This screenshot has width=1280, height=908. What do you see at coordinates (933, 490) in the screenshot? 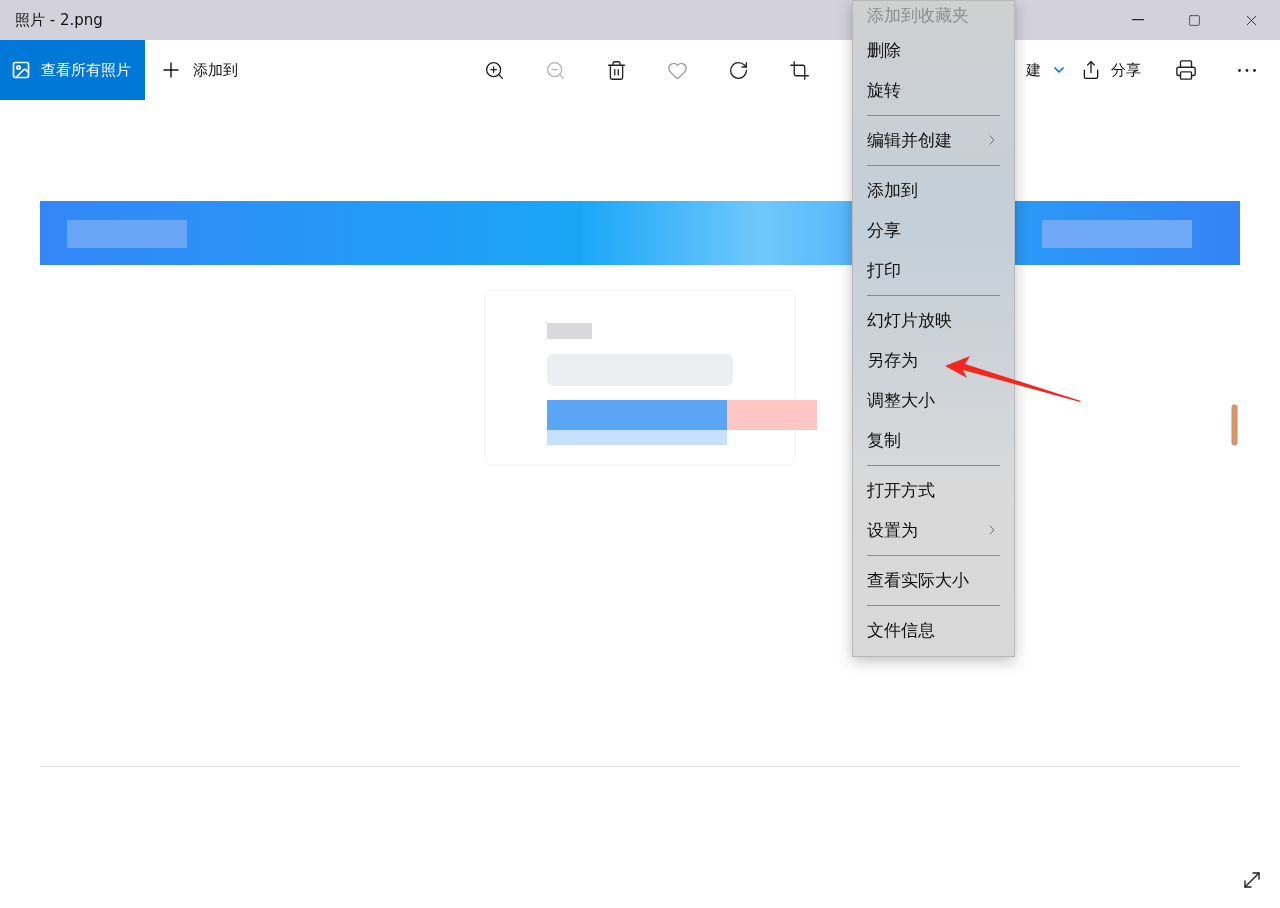
I see `menu-item: 打开方式` at bounding box center [933, 490].